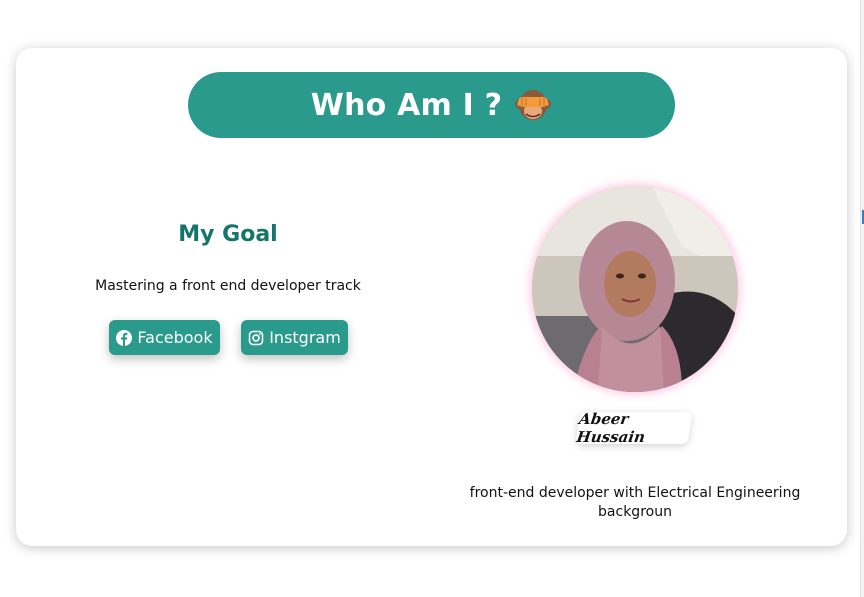 Image resolution: width=864 pixels, height=597 pixels. Describe the element at coordinates (862, 298) in the screenshot. I see `window-edge` at that location.